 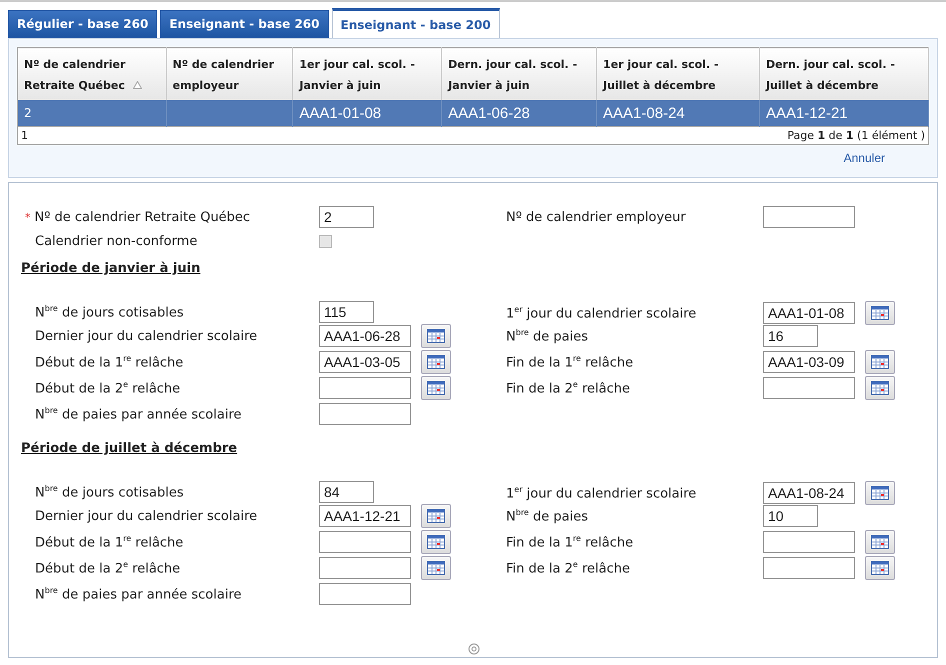 What do you see at coordinates (27, 217) in the screenshot?
I see `required-mark: *` at bounding box center [27, 217].